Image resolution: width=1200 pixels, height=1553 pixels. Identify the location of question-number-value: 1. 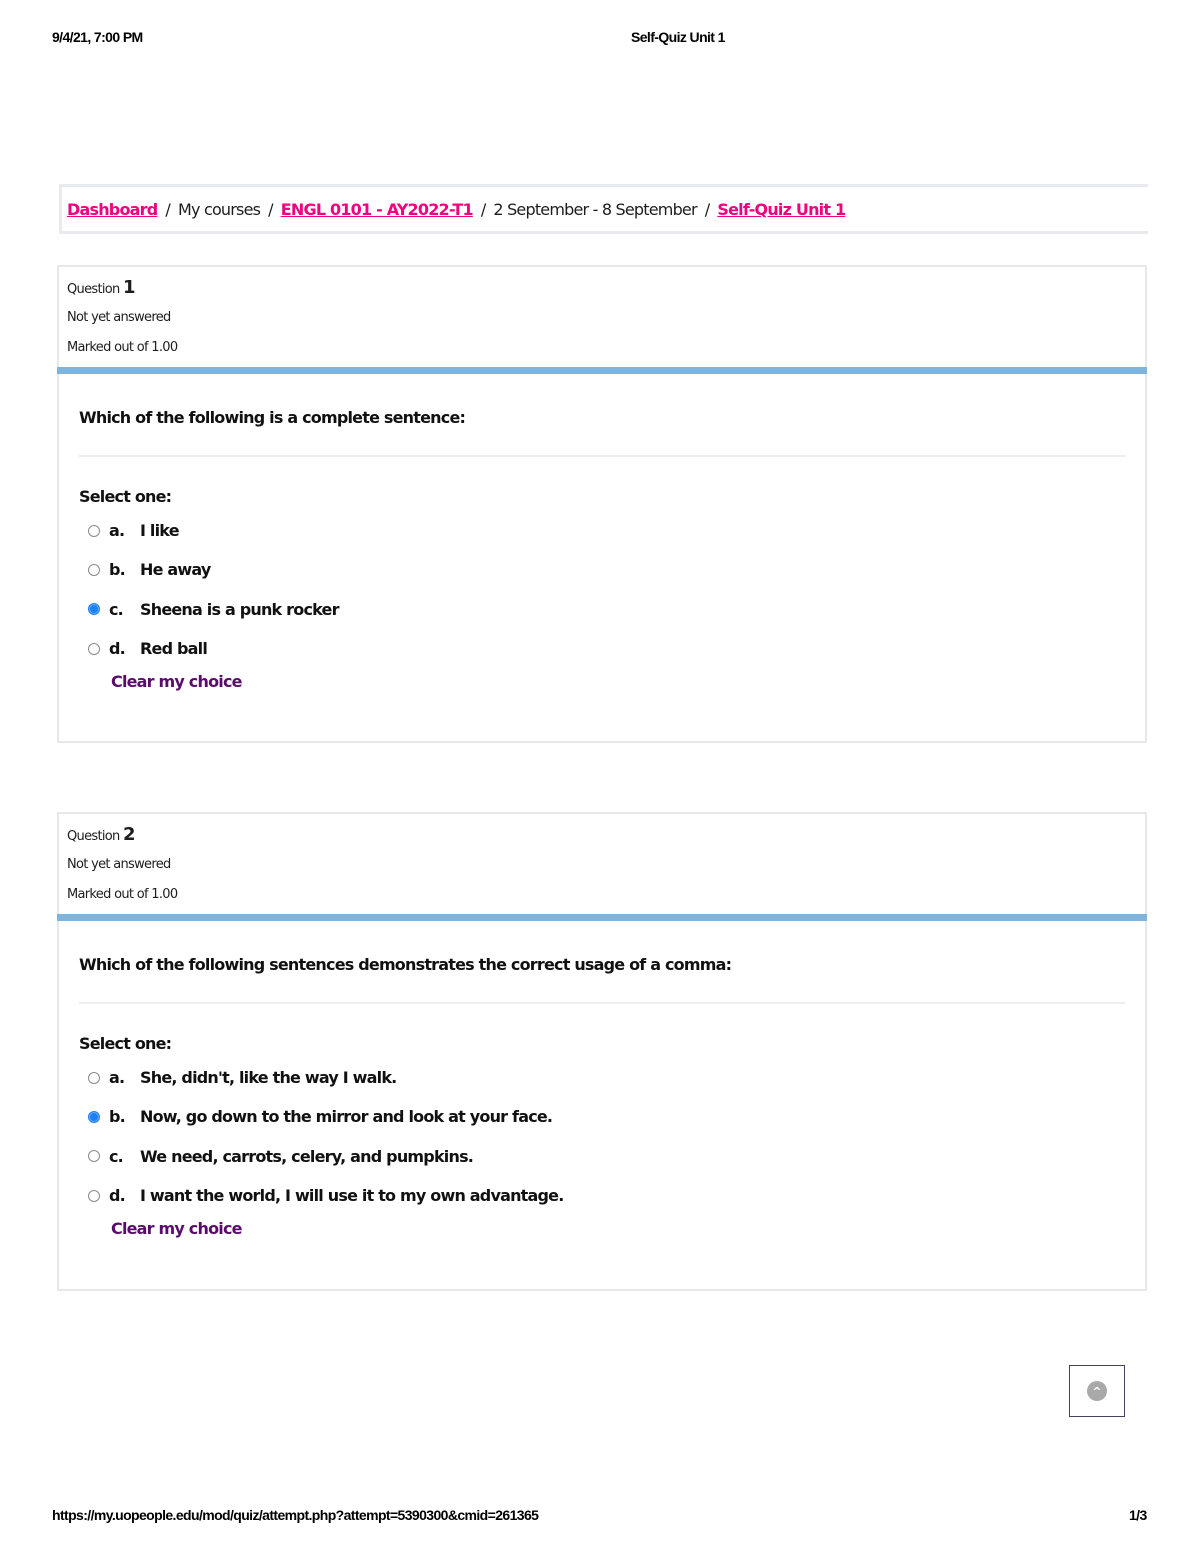
(129, 287).